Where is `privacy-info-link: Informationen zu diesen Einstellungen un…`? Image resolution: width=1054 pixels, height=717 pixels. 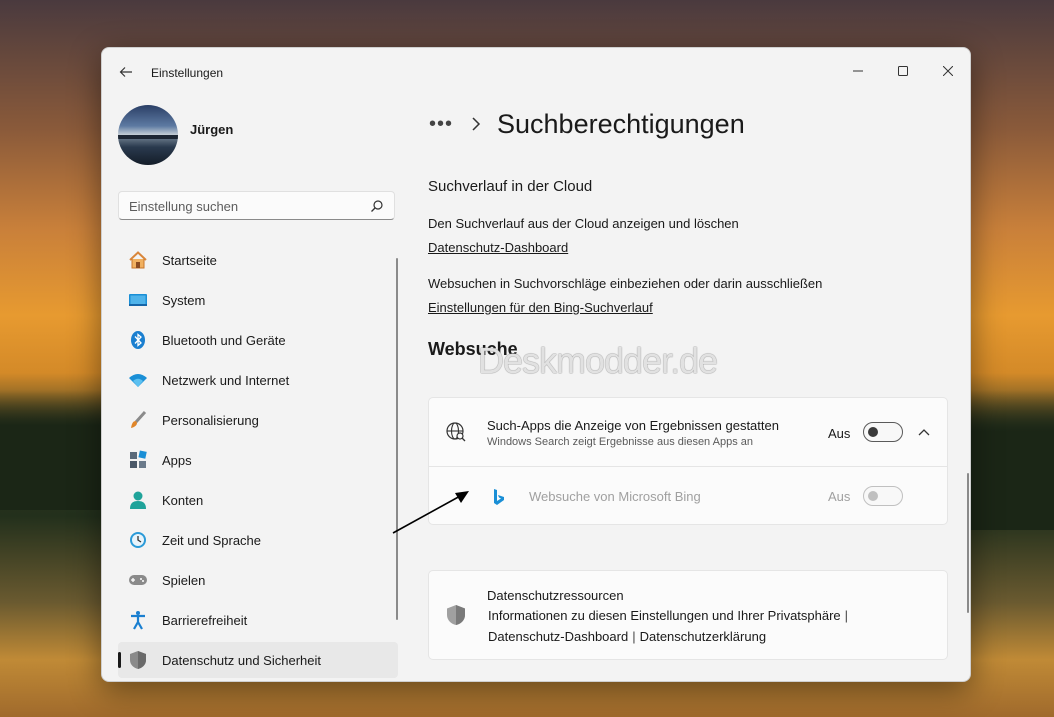 privacy-info-link: Informationen zu diesen Einstellungen un… is located at coordinates (664, 615).